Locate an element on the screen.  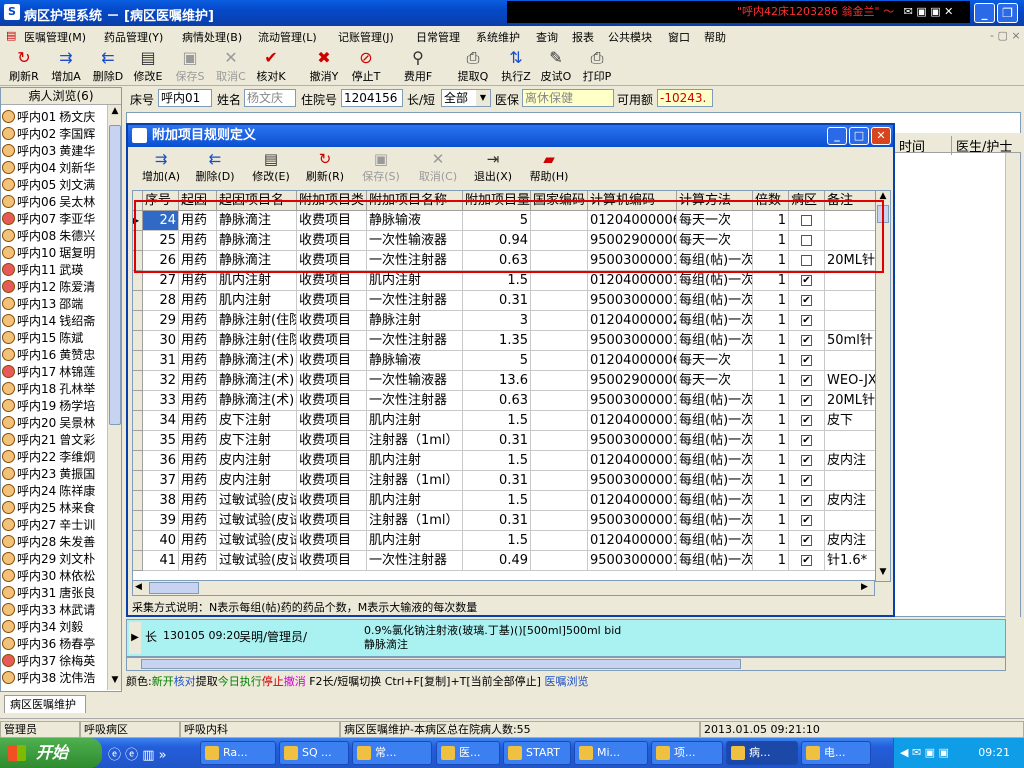
grid-cell: 静脉滴注 is located at coordinates (257, 241).